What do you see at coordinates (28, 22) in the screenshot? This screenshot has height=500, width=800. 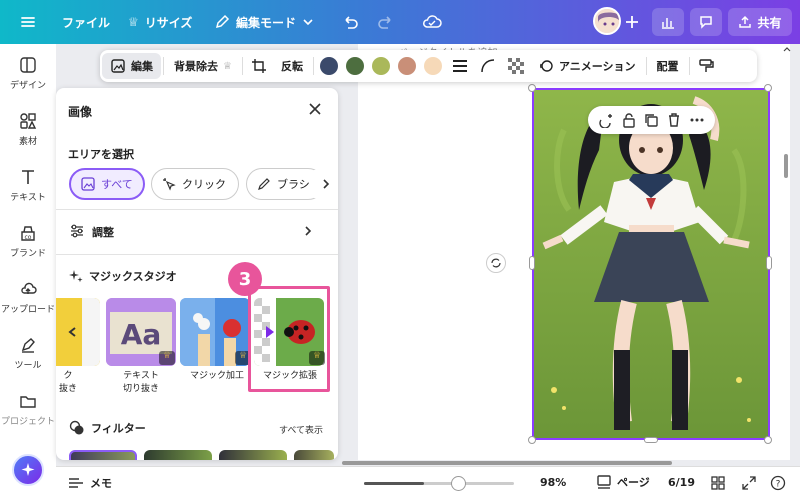 I see `menu-icon` at bounding box center [28, 22].